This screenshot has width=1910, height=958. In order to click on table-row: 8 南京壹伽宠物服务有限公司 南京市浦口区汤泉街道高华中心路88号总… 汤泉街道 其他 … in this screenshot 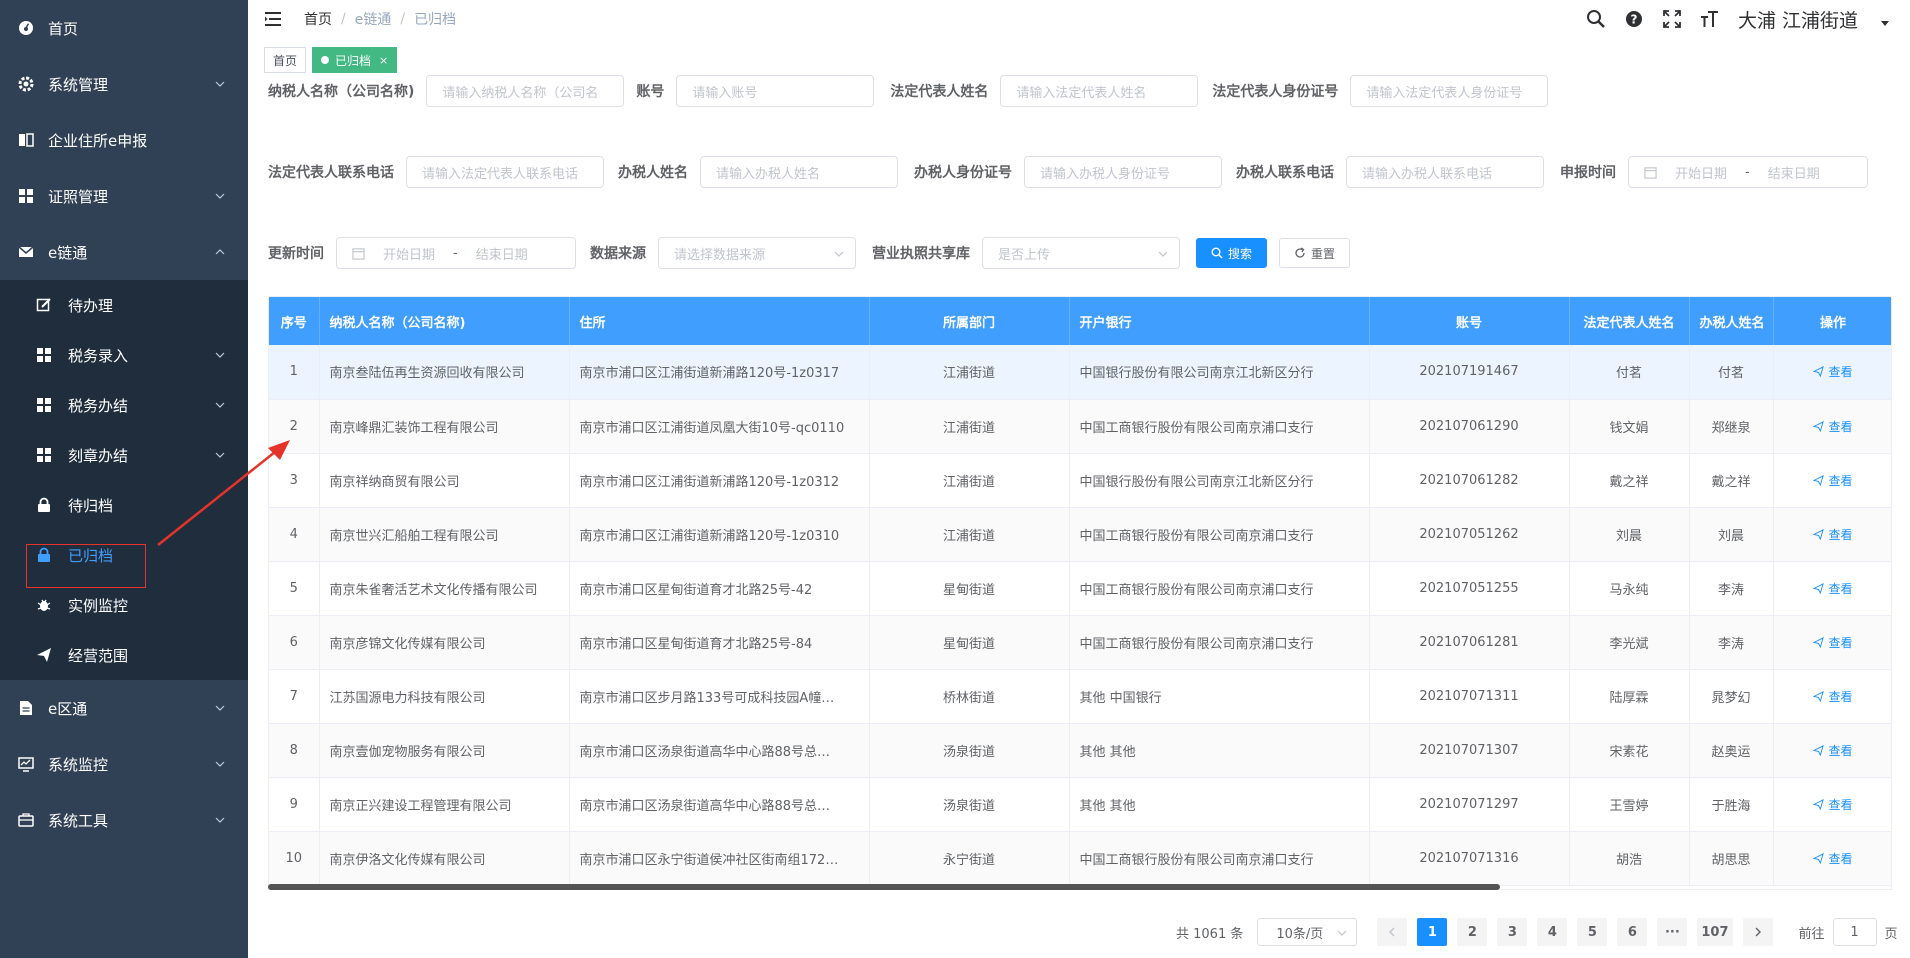, I will do `click(1080, 750)`.